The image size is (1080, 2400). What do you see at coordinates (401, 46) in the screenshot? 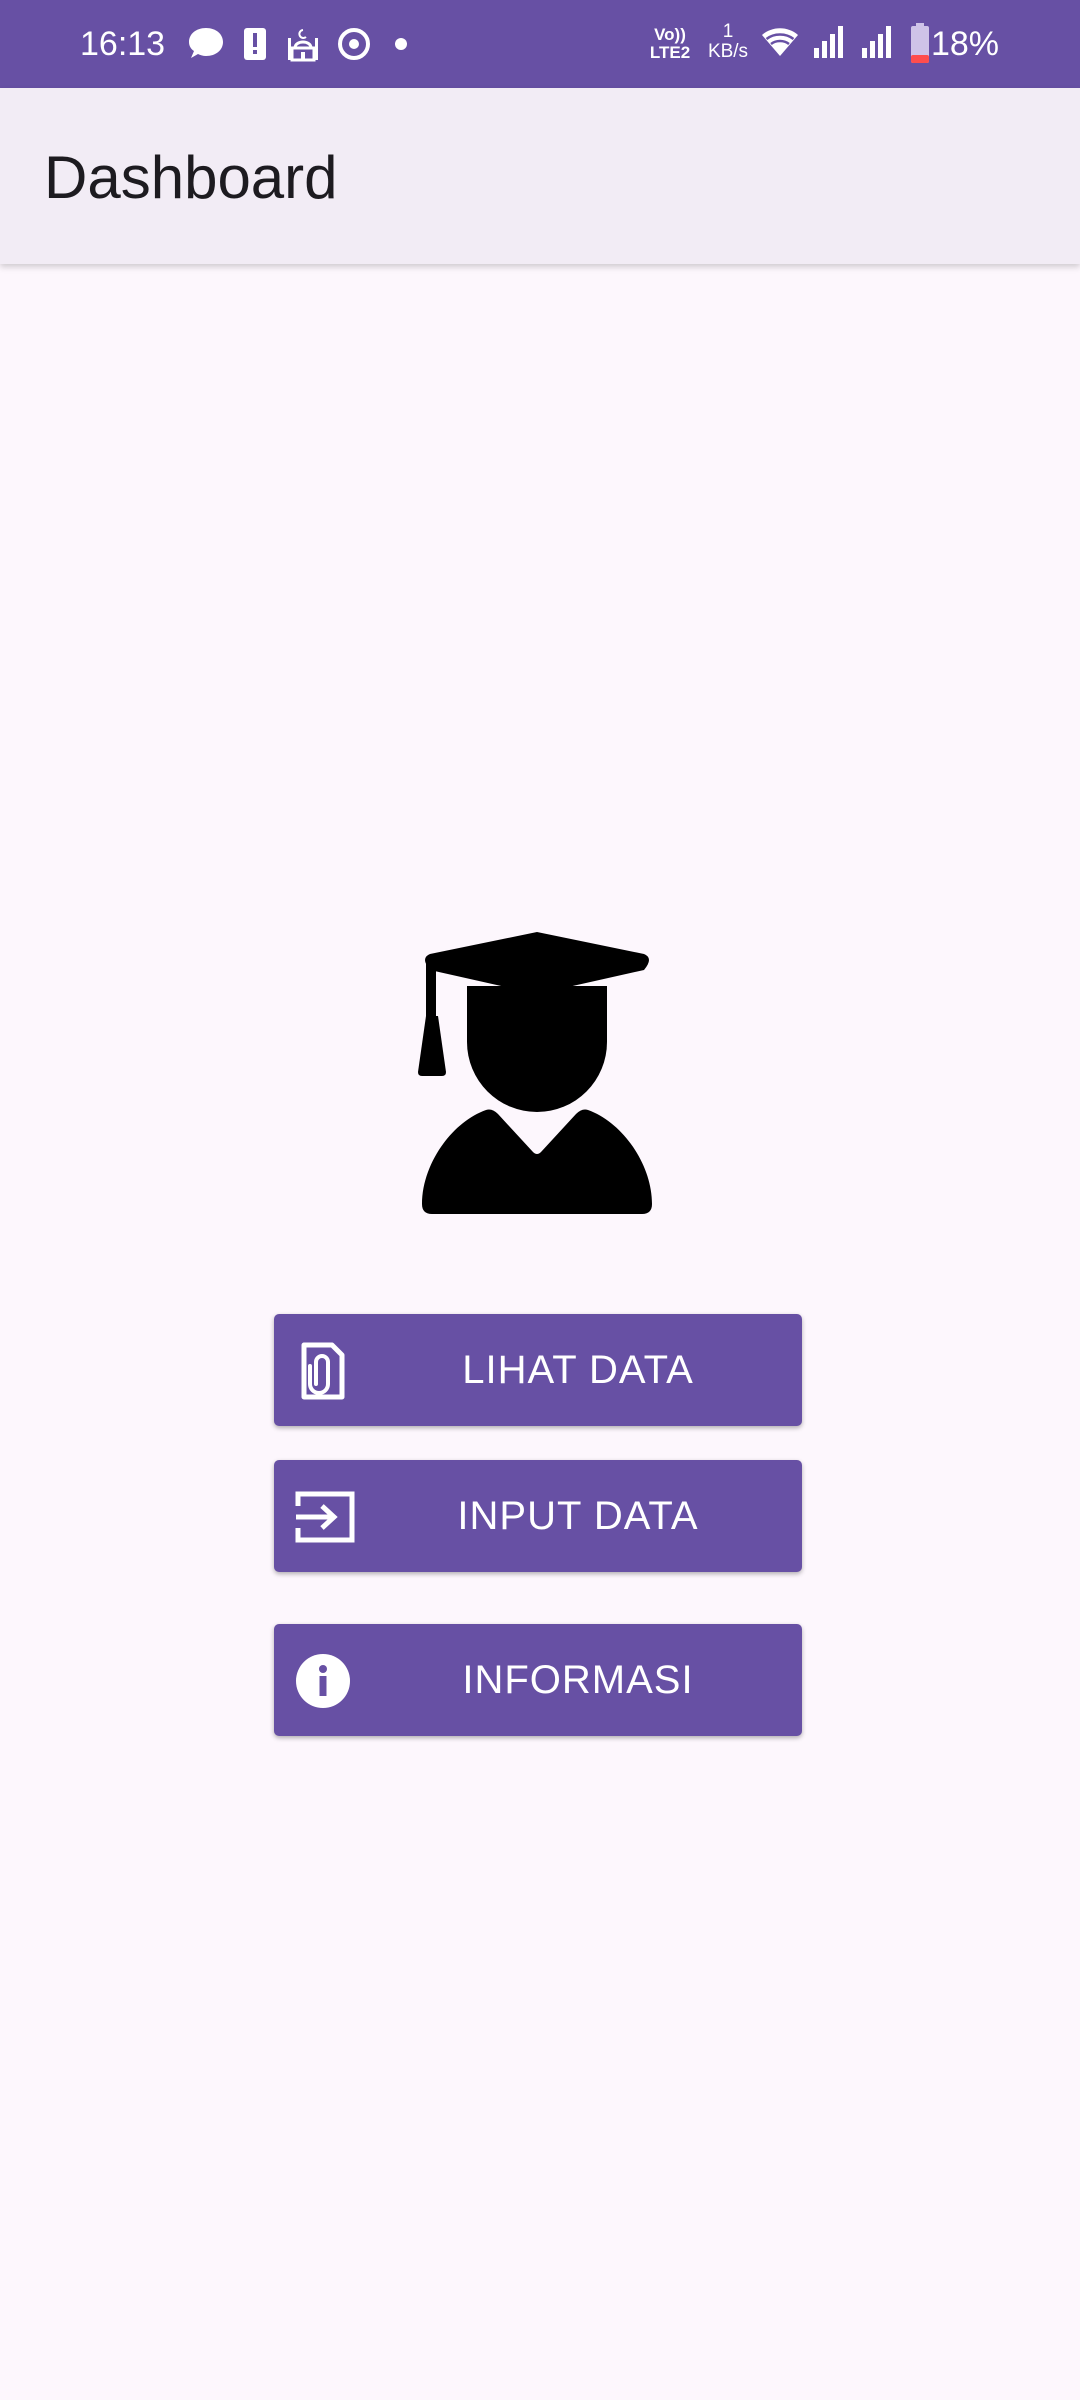
I see `dot-icon` at bounding box center [401, 46].